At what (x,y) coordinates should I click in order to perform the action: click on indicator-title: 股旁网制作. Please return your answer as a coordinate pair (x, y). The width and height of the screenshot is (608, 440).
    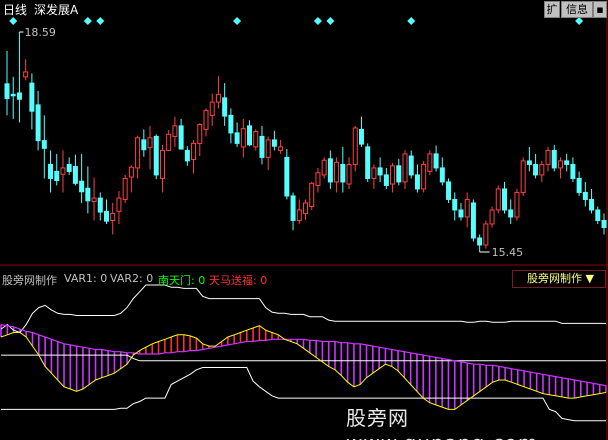
    Looking at the image, I should click on (29, 280).